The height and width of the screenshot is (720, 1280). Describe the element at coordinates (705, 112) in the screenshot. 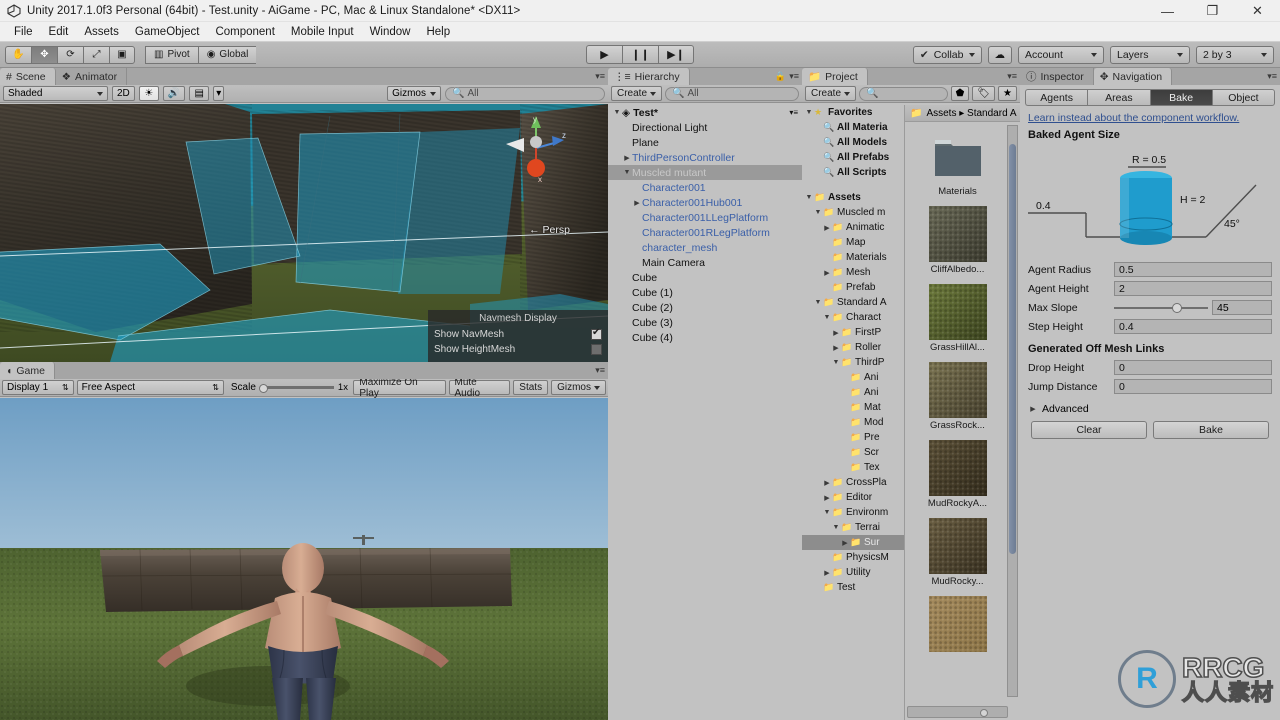

I see `hierarchy-root-row: ▼ ◈ Test* ▾≡` at that location.